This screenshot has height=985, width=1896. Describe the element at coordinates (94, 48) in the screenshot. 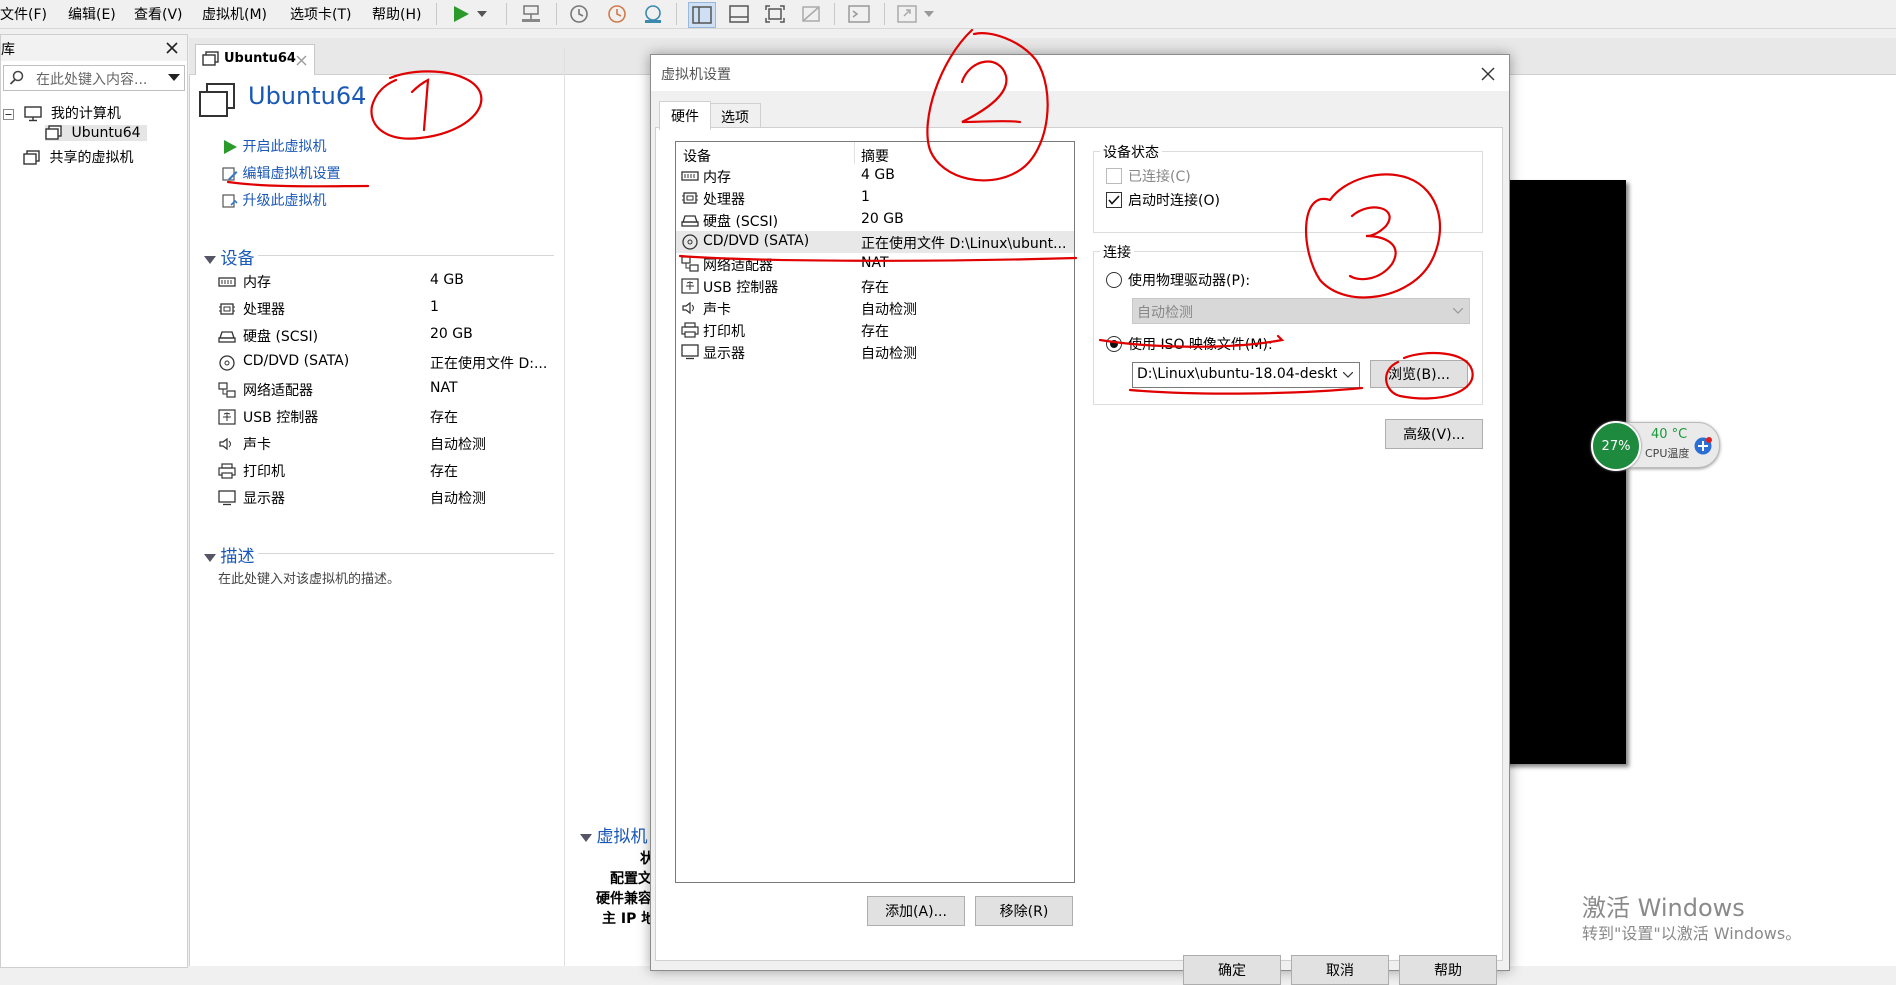

I see `library-header: 库` at that location.